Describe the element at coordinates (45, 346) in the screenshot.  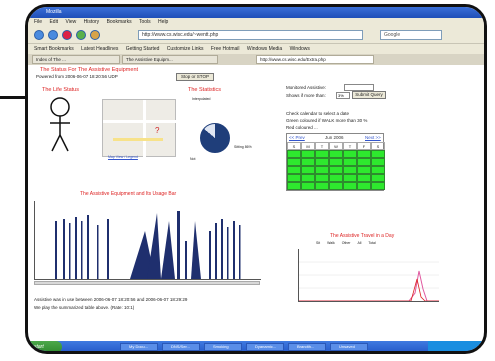
I see `start-button: start` at that location.